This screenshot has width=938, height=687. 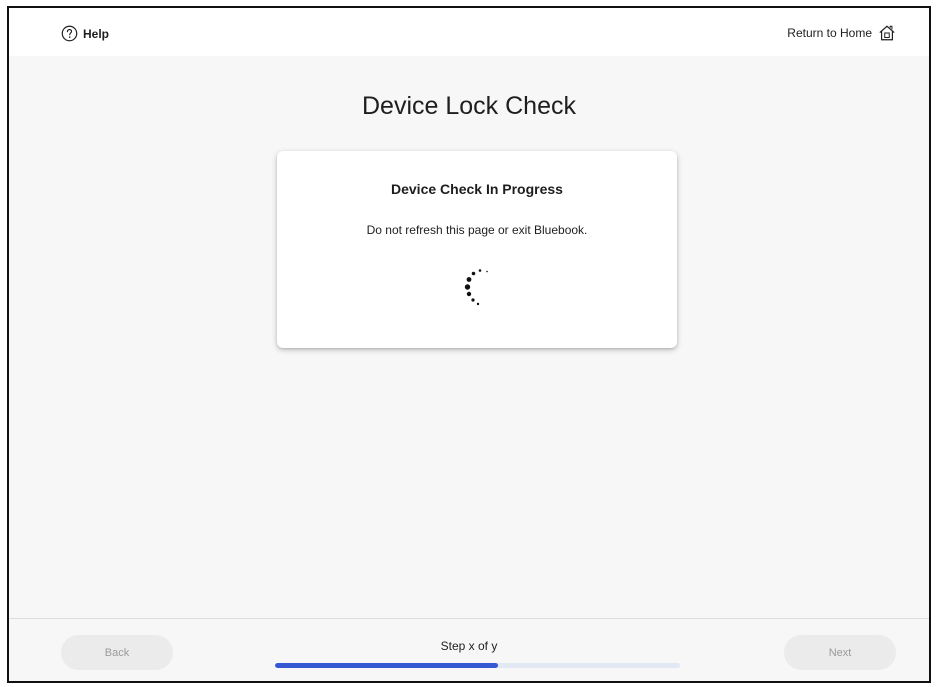 I want to click on top-bar: Help Return to Home, so click(x=469, y=32).